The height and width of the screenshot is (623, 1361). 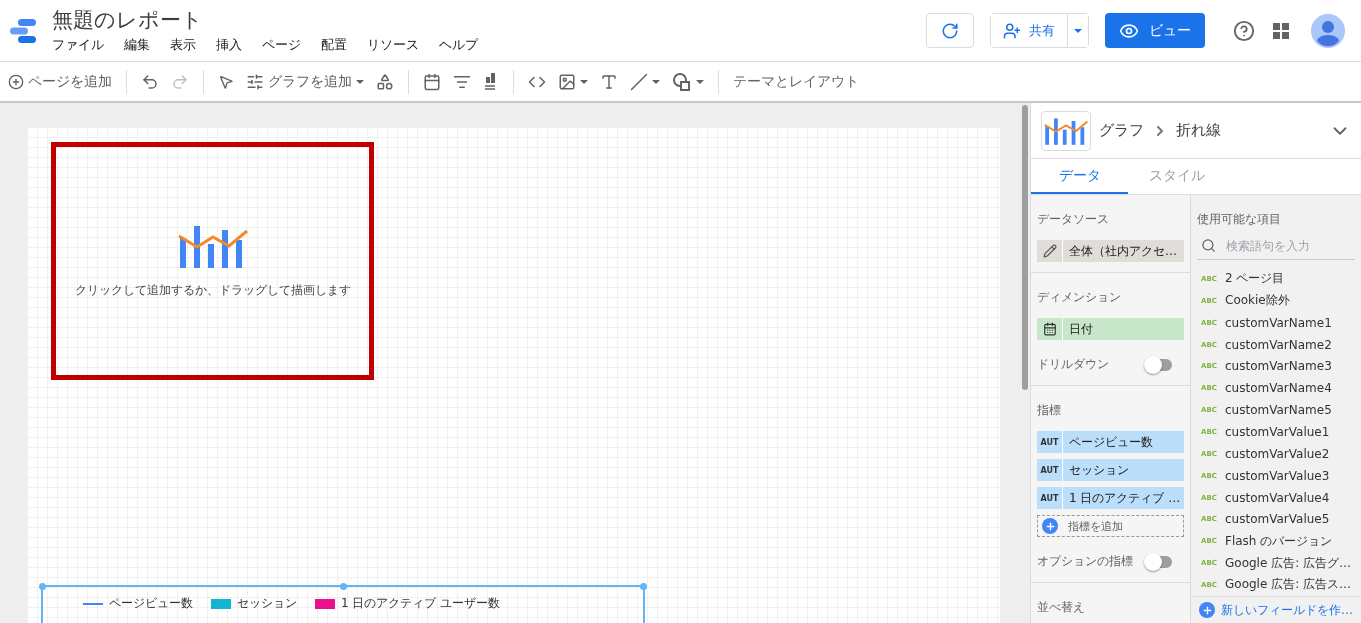 I want to click on logo-icon, so click(x=23, y=30).